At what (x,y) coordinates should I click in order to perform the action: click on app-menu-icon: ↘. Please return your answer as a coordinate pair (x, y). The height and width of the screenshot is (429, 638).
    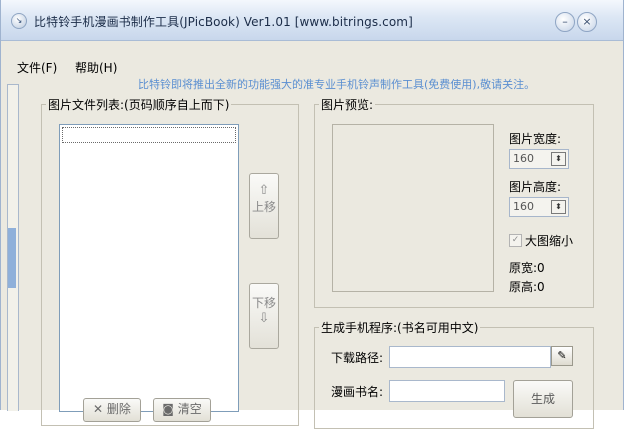
    Looking at the image, I should click on (19, 21).